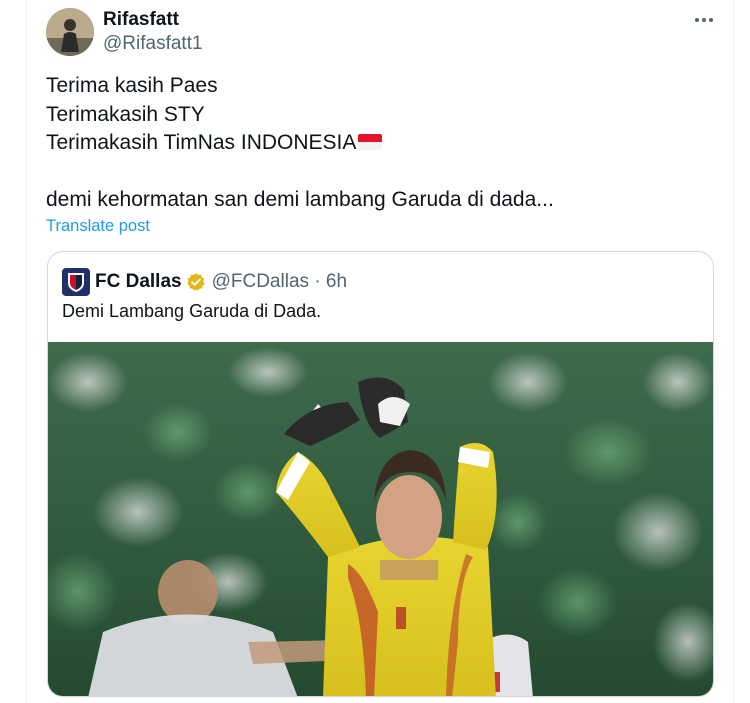 The height and width of the screenshot is (703, 750). What do you see at coordinates (70, 32) in the screenshot?
I see `author-avatar` at bounding box center [70, 32].